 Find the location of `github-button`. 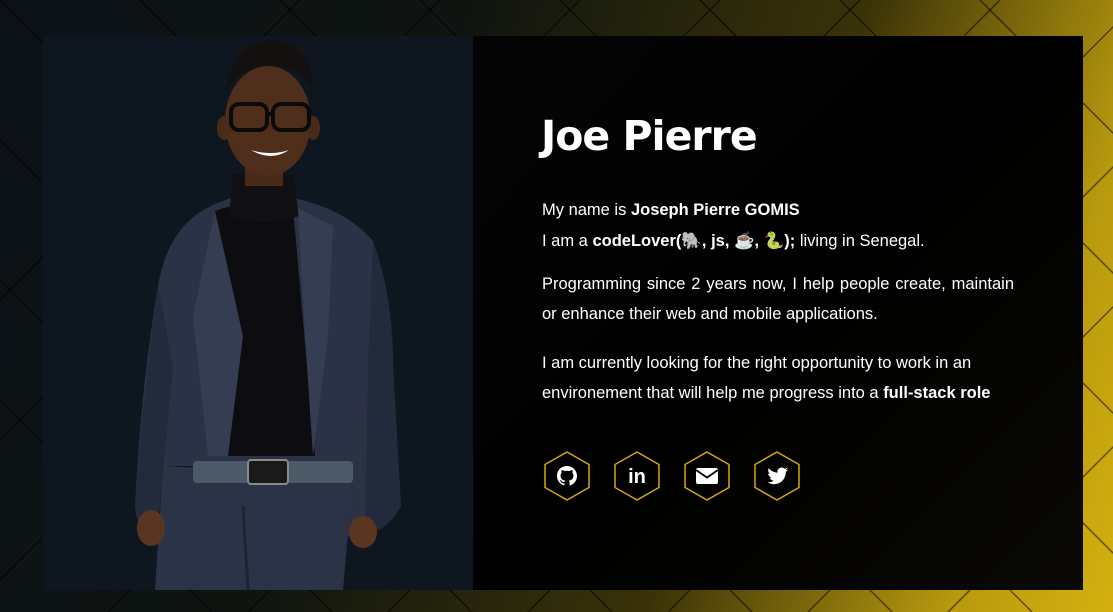

github-button is located at coordinates (567, 476).